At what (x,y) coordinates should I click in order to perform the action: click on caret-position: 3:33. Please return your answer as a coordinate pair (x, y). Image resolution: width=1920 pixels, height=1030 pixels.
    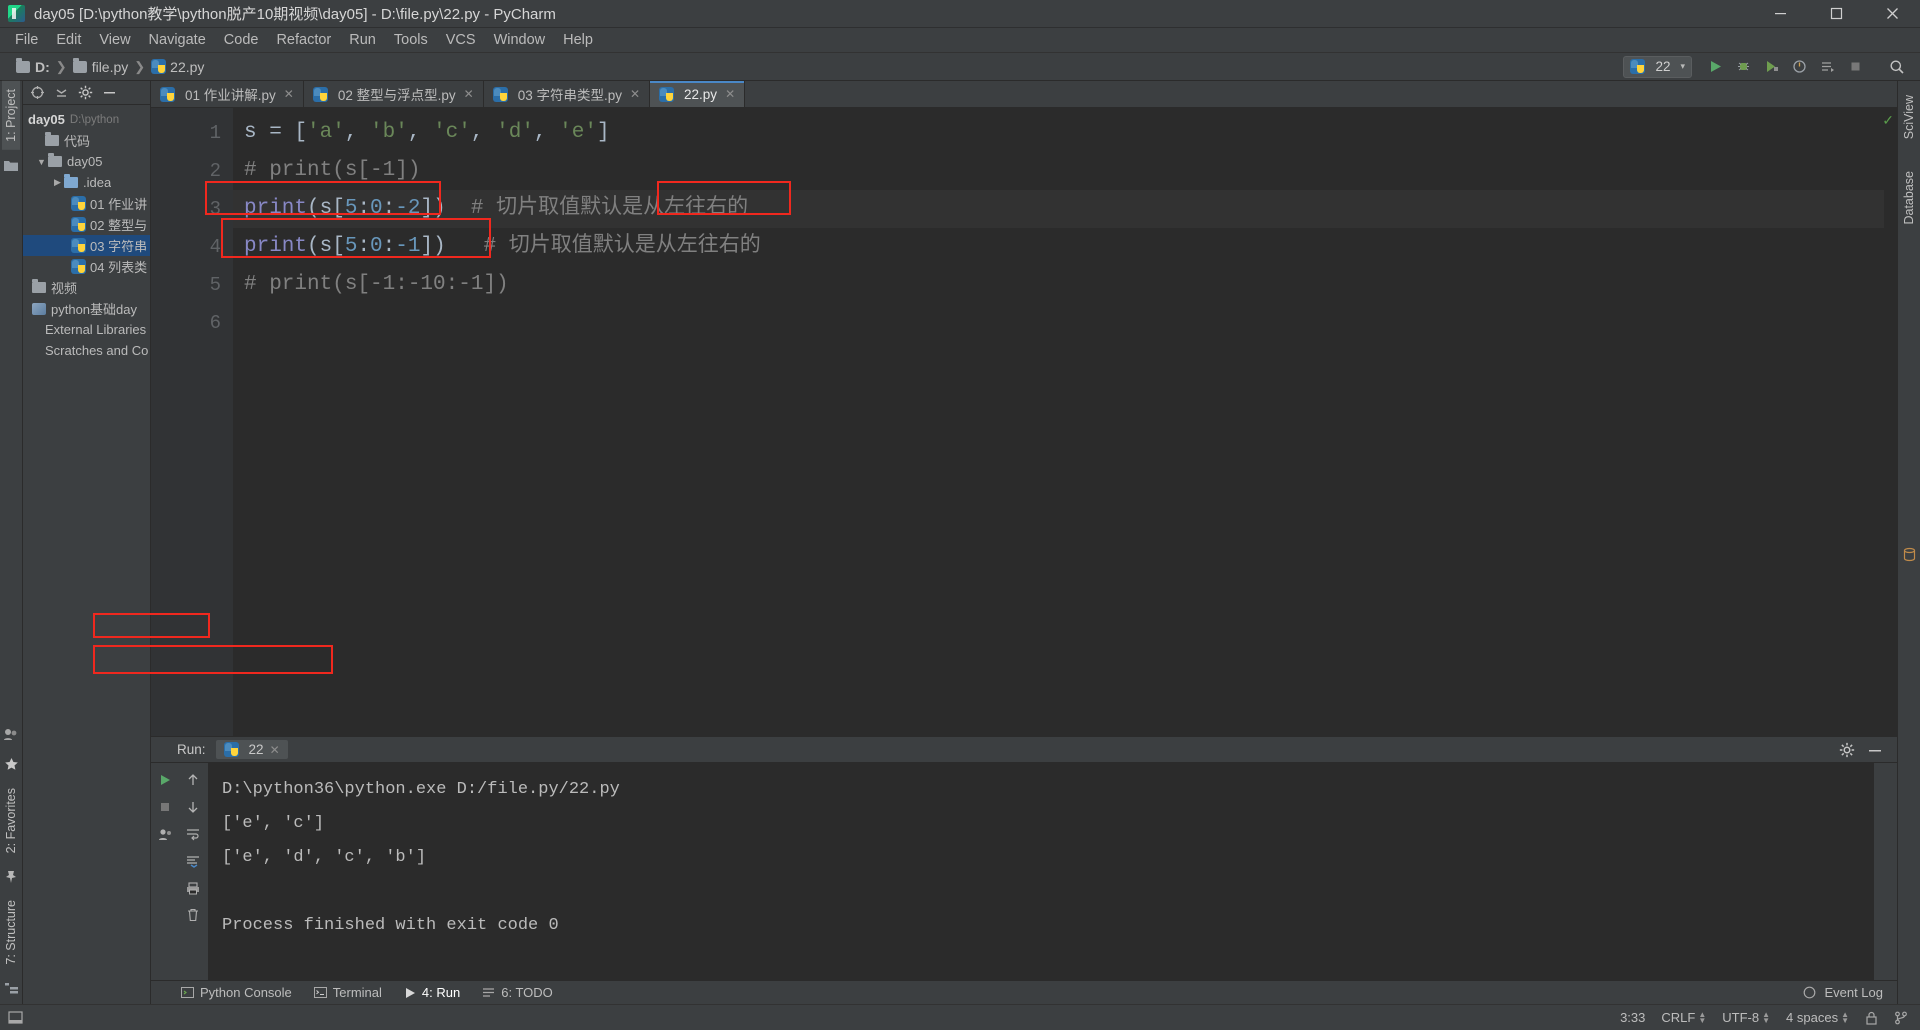
    Looking at the image, I should click on (1632, 1017).